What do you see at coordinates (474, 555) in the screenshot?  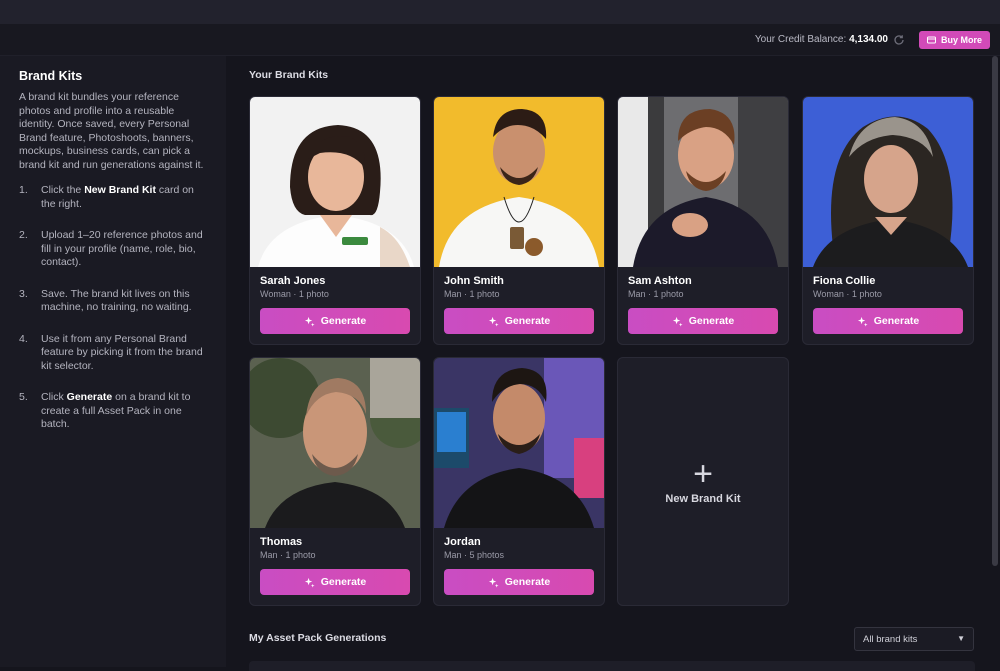 I see `kit-meta: Man · 5 photos` at bounding box center [474, 555].